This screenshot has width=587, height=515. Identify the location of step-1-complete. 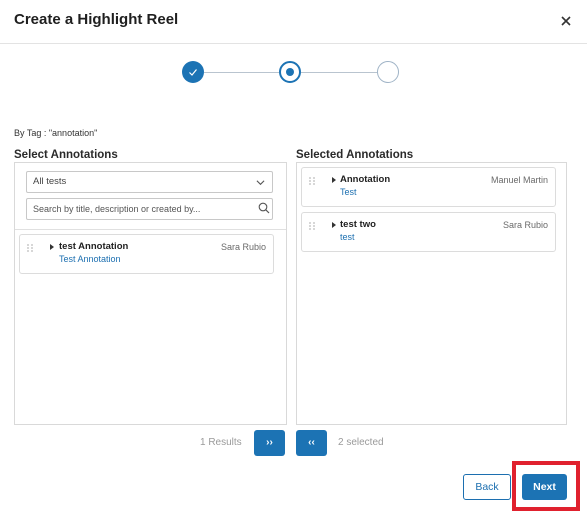
(193, 72).